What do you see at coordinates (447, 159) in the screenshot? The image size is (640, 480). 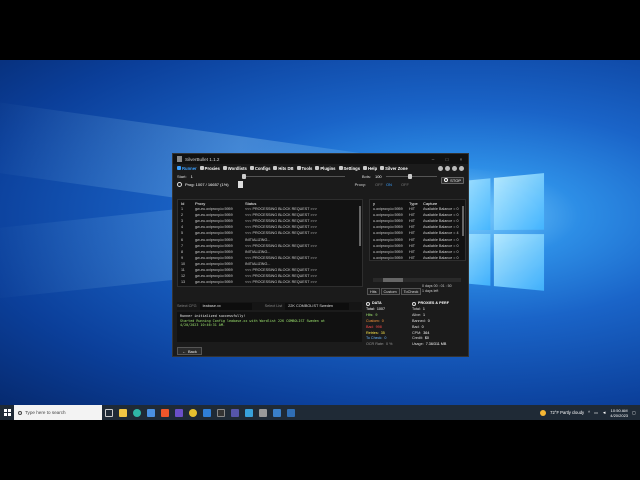 I see `maximize-button: □` at bounding box center [447, 159].